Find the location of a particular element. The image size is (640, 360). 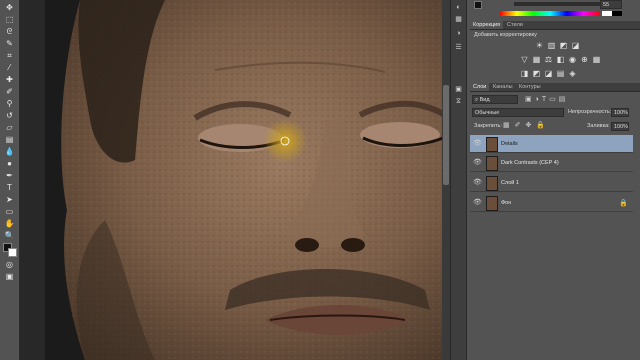

opacity-label: Непрозрачность: is located at coordinates (590, 112).